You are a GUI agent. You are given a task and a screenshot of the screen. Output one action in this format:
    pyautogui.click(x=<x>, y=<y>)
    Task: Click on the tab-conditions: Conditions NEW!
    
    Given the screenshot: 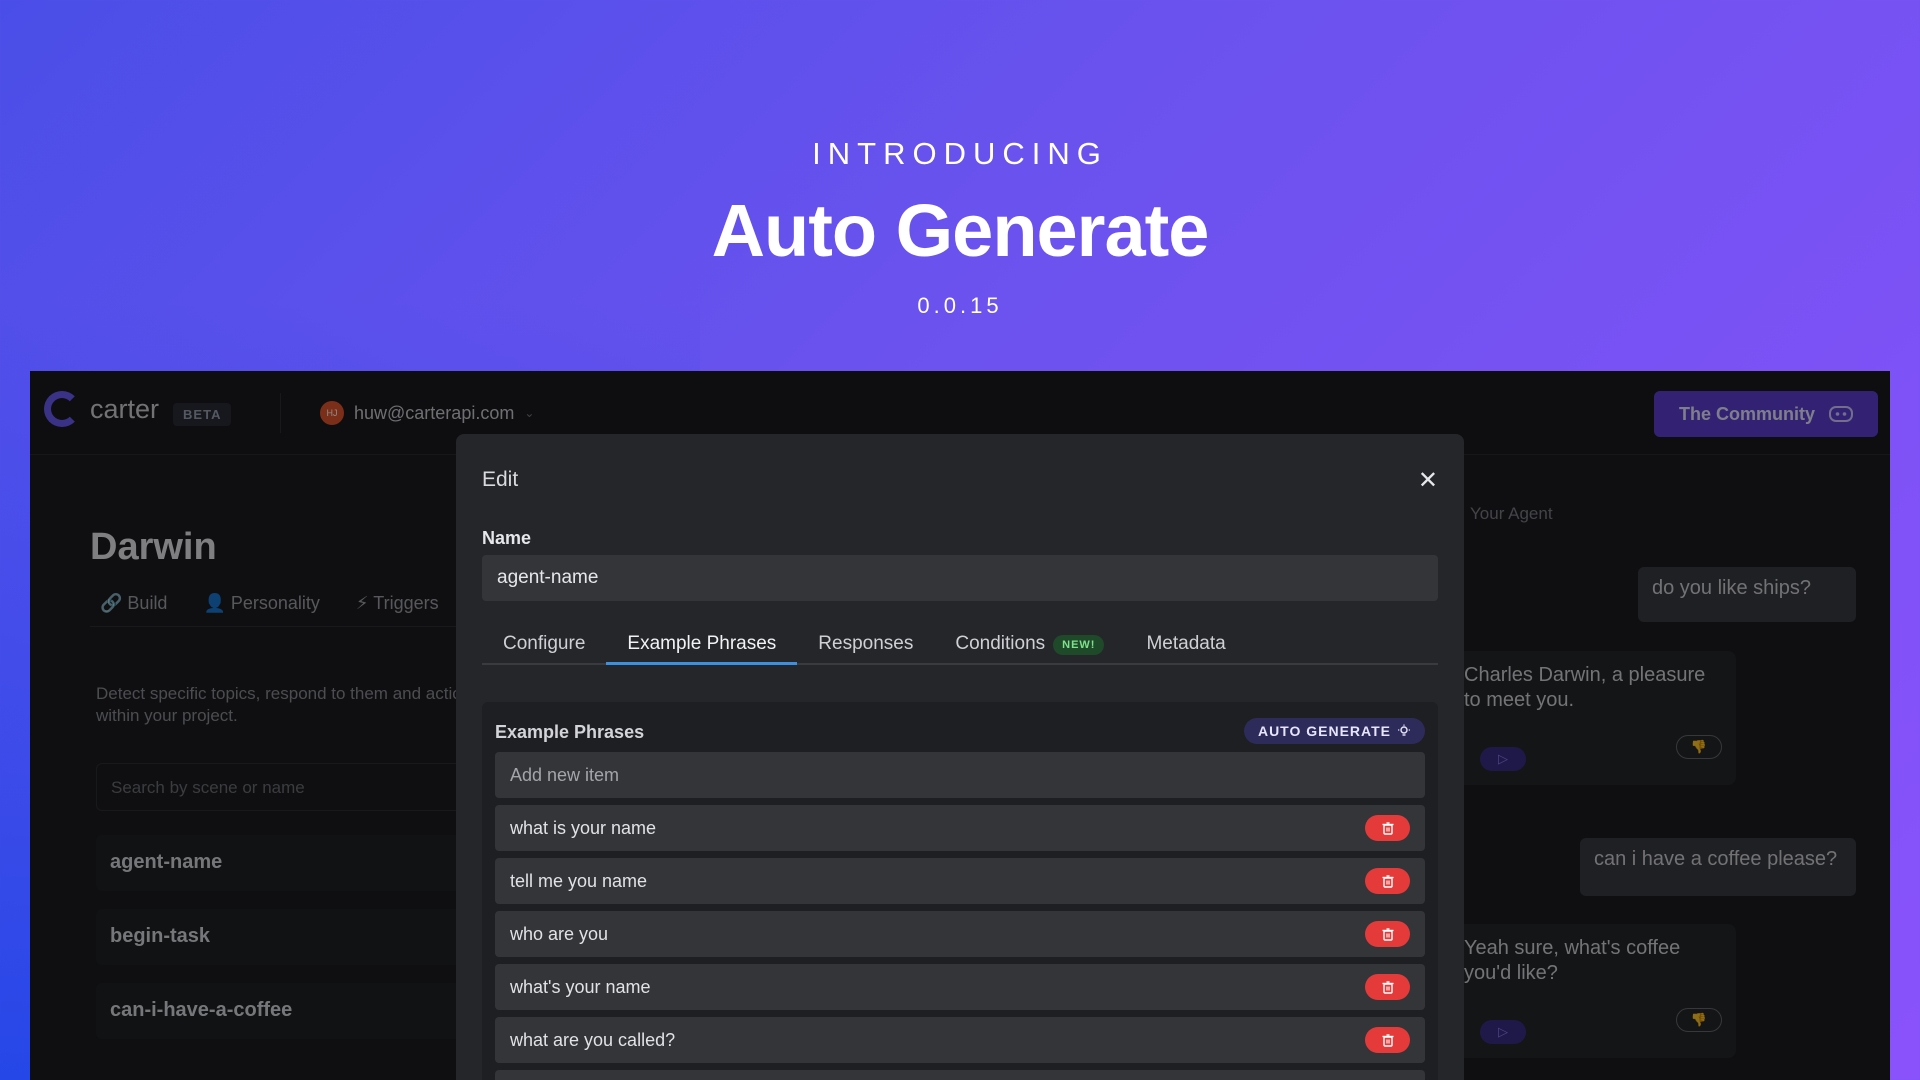 What is the action you would take?
    pyautogui.click(x=1029, y=644)
    